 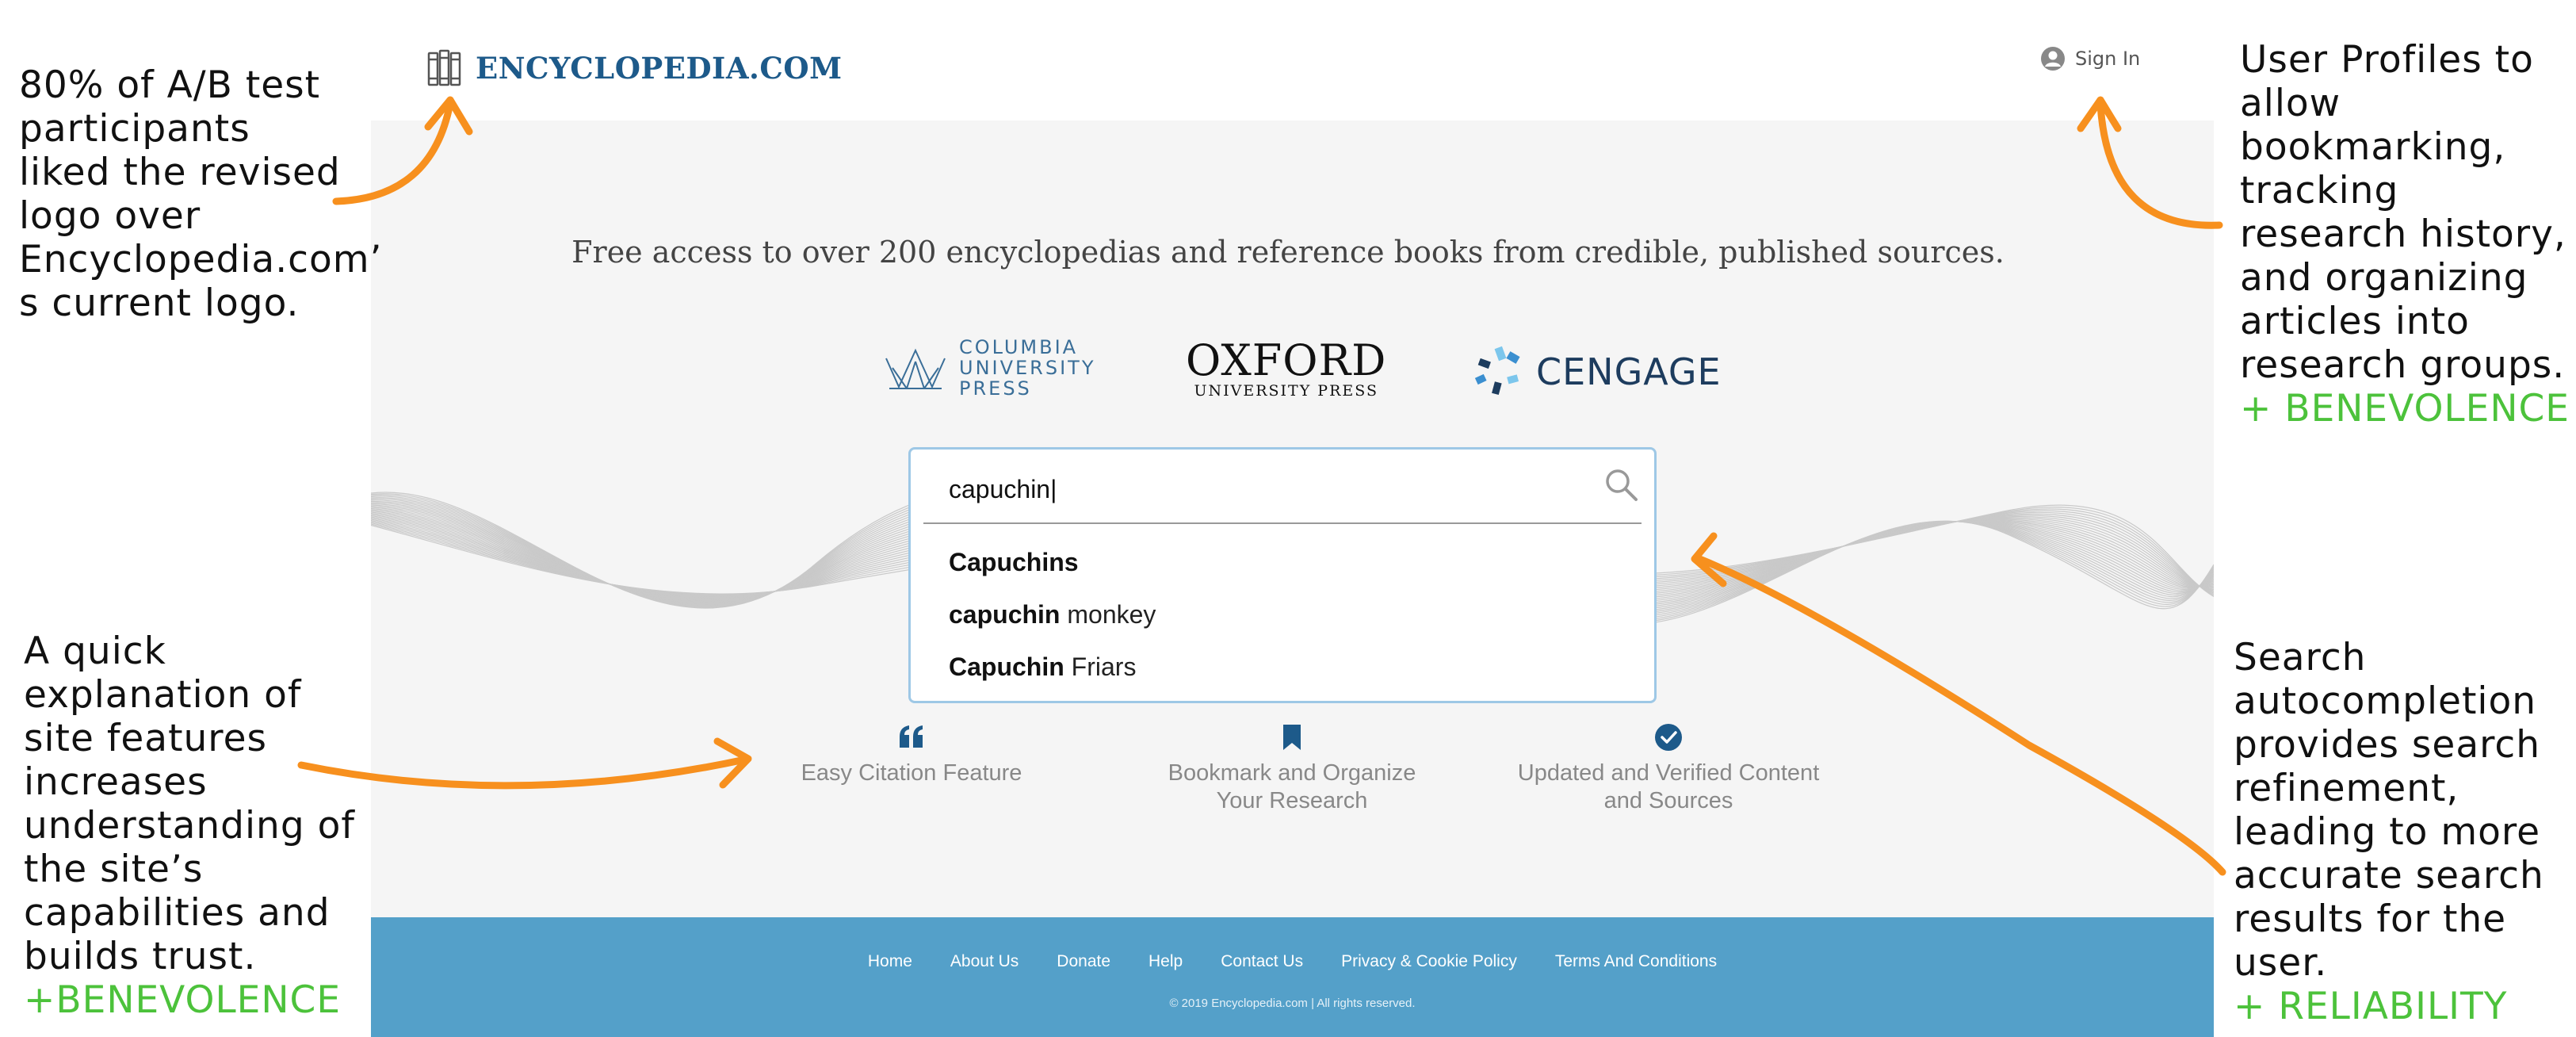 What do you see at coordinates (523, 773) in the screenshot?
I see `arrow-to-features` at bounding box center [523, 773].